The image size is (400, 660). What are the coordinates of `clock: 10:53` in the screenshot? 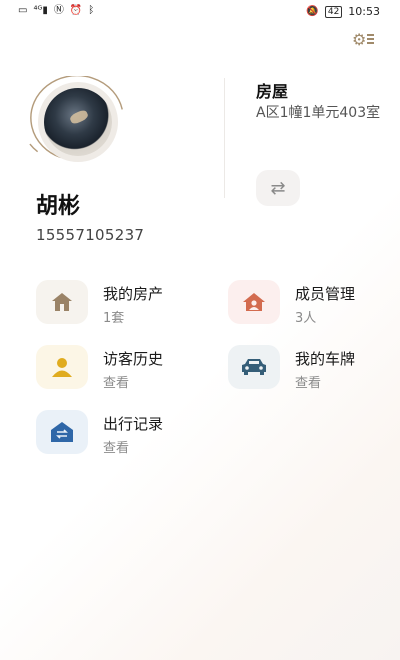 It's located at (364, 11).